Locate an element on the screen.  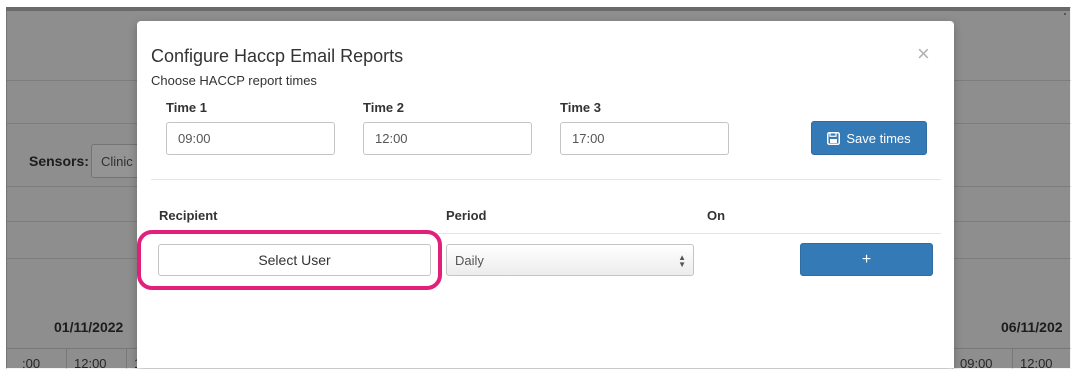
modal-subtitle: Choose HACCP report times is located at coordinates (234, 80).